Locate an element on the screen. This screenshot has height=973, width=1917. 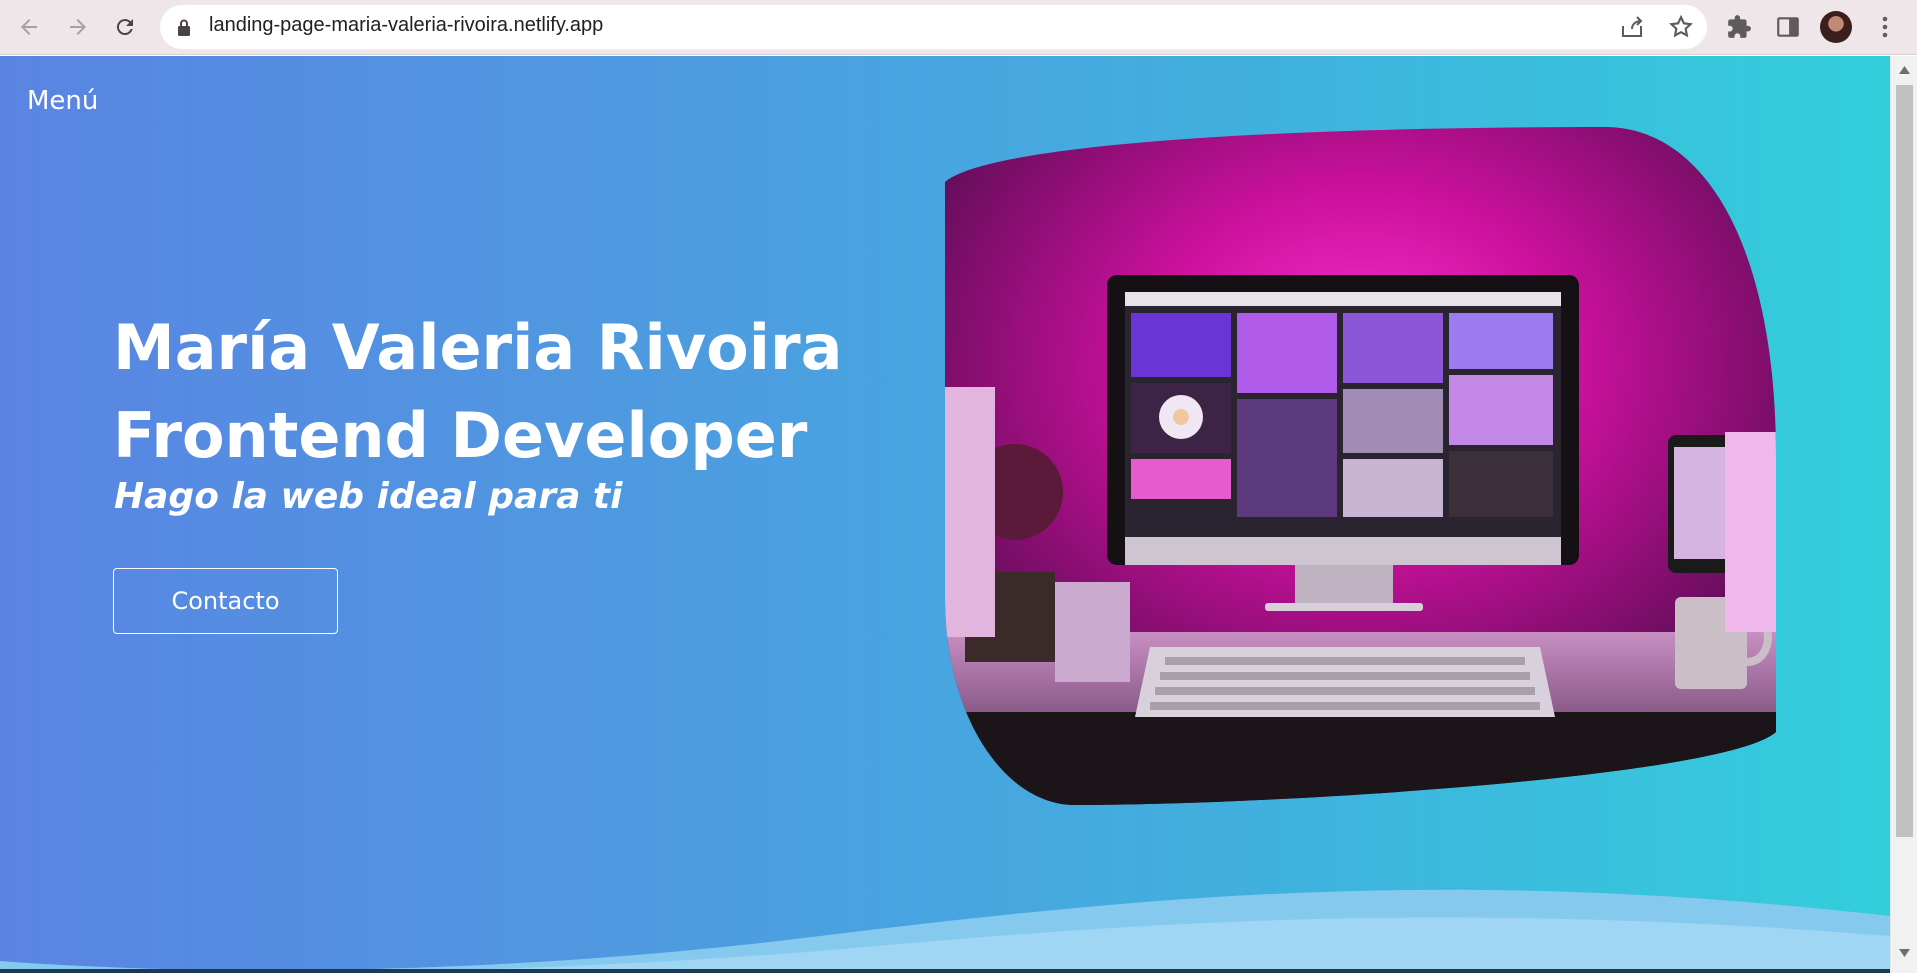
extensions-puzzle-icon is located at coordinates (1739, 27).